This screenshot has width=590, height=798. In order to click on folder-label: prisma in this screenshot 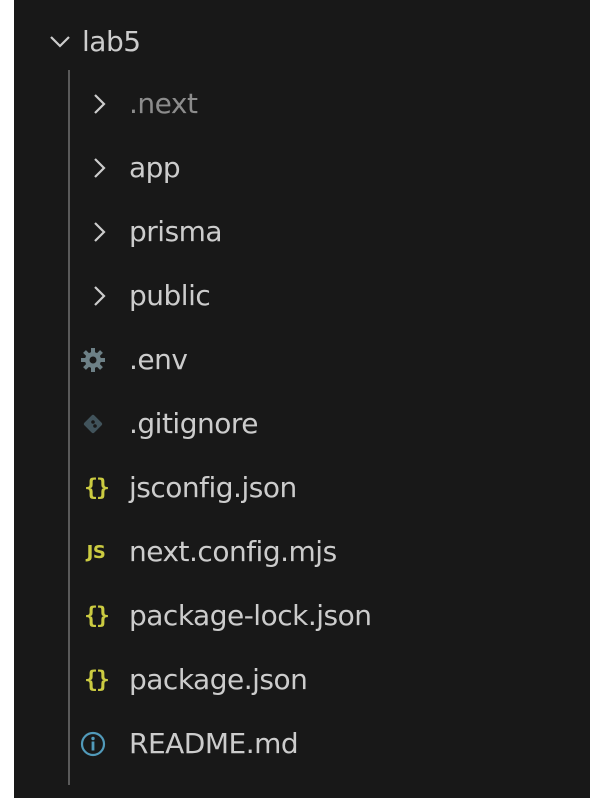, I will do `click(176, 231)`.